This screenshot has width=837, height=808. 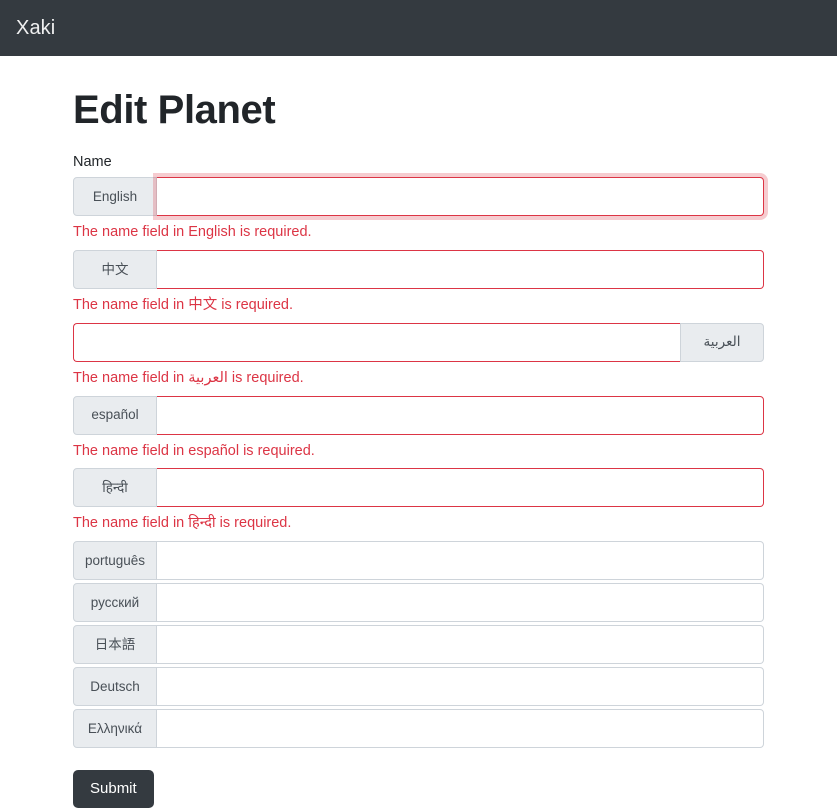 I want to click on validation-error-message: The name field in 中文 is required., so click(x=183, y=304).